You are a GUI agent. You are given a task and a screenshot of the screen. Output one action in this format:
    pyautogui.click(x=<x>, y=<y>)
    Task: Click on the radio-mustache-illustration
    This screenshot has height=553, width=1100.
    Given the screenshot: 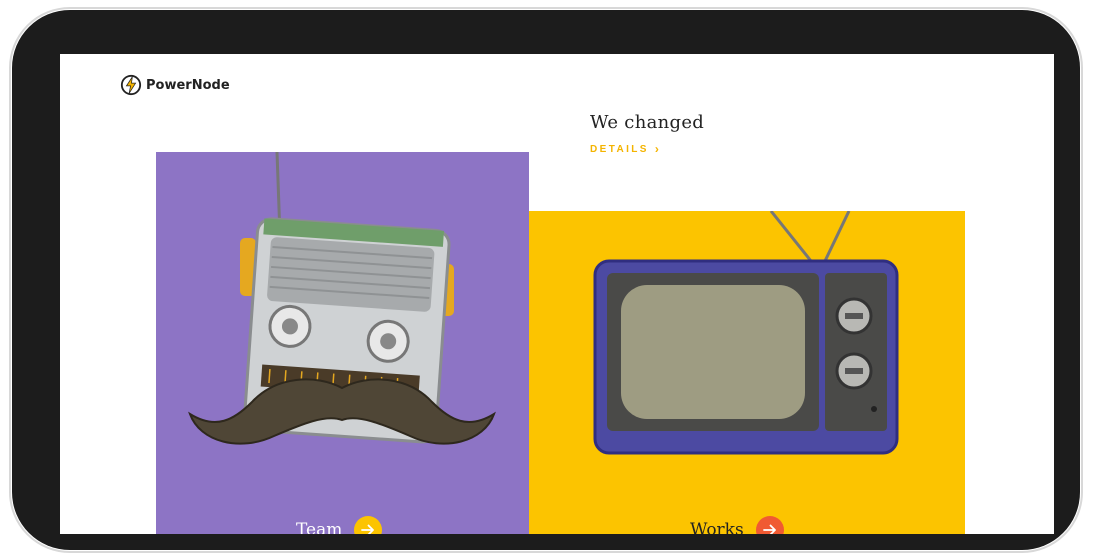 What is the action you would take?
    pyautogui.click(x=342, y=298)
    